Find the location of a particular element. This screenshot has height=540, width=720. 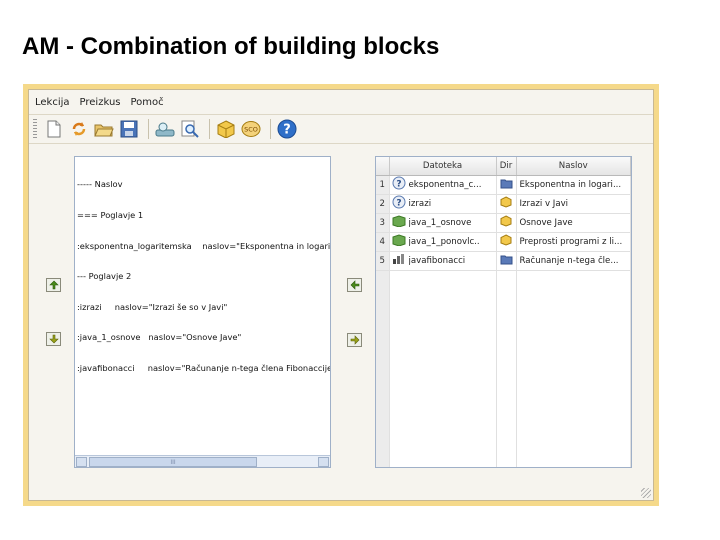

package-icon is located at coordinates (226, 129).